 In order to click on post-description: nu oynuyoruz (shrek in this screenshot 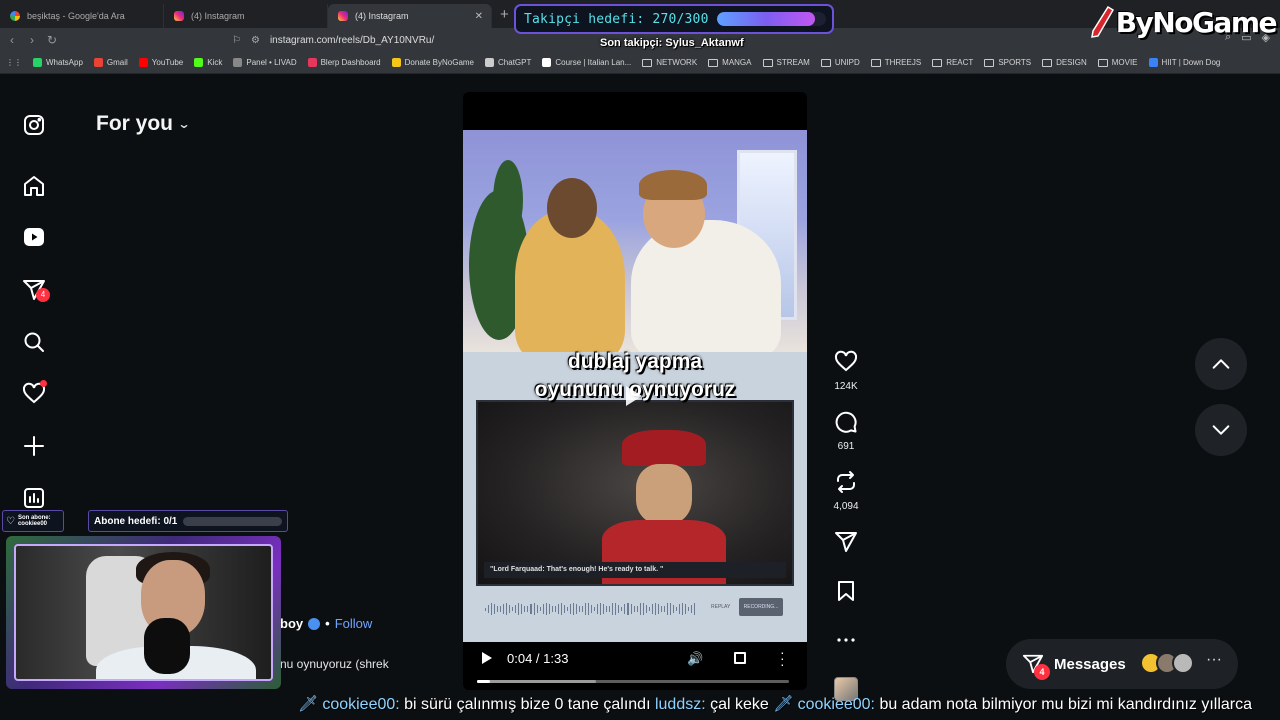, I will do `click(334, 664)`.